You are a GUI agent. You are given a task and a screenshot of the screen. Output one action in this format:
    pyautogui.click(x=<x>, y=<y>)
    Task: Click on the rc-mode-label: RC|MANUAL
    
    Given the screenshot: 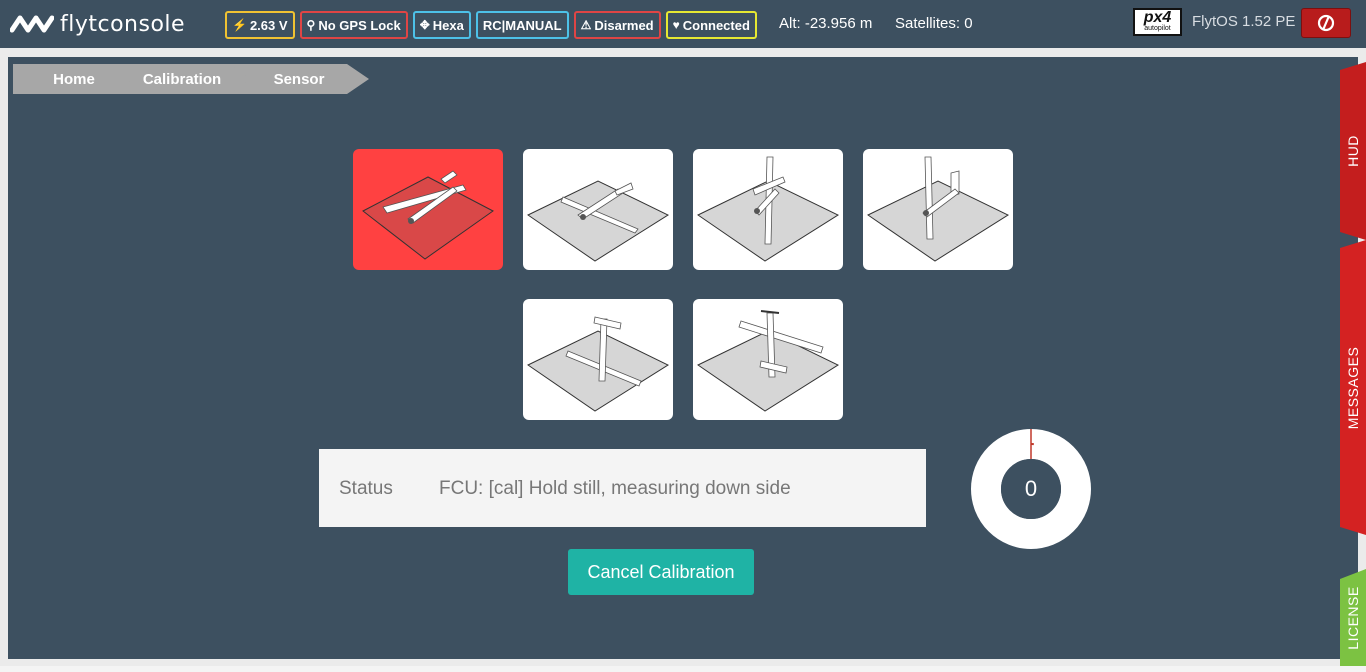 What is the action you would take?
    pyautogui.click(x=522, y=25)
    